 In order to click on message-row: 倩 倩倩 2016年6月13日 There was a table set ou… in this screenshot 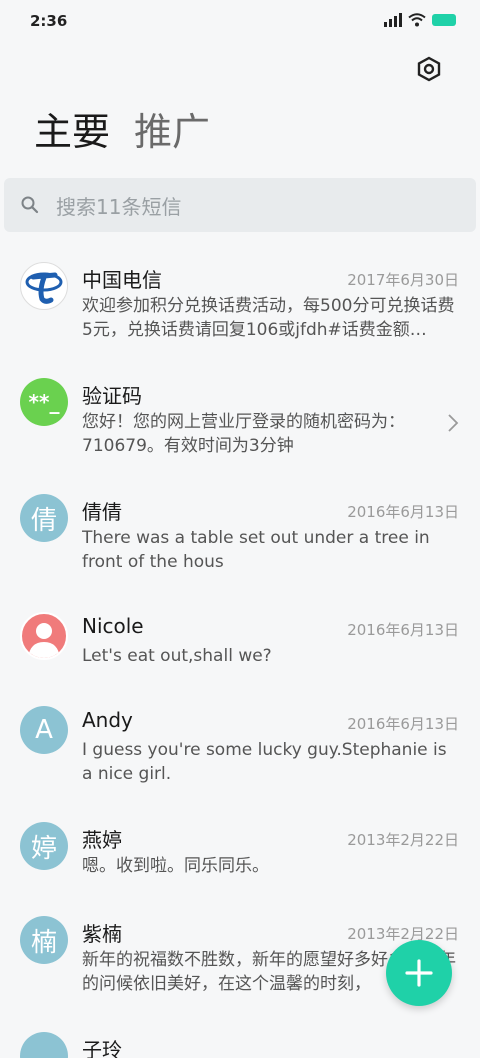, I will do `click(240, 540)`.